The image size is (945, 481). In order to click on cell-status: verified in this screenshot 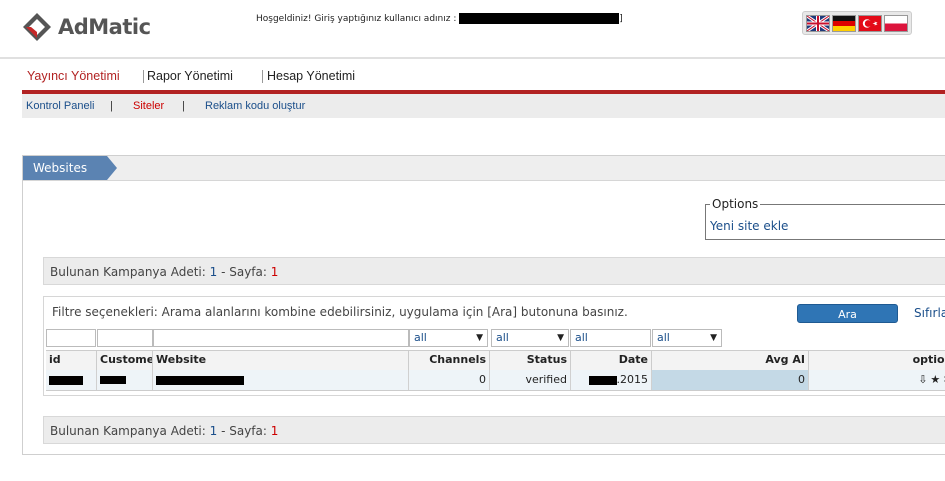, I will do `click(530, 380)`.